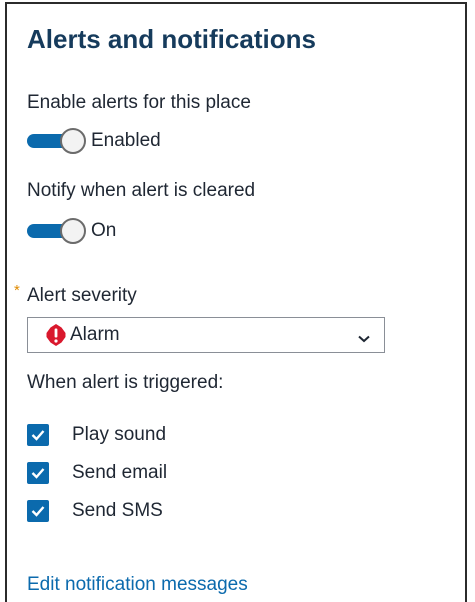 This screenshot has width=475, height=602. What do you see at coordinates (95, 334) in the screenshot?
I see `selected-severity: Alarm` at bounding box center [95, 334].